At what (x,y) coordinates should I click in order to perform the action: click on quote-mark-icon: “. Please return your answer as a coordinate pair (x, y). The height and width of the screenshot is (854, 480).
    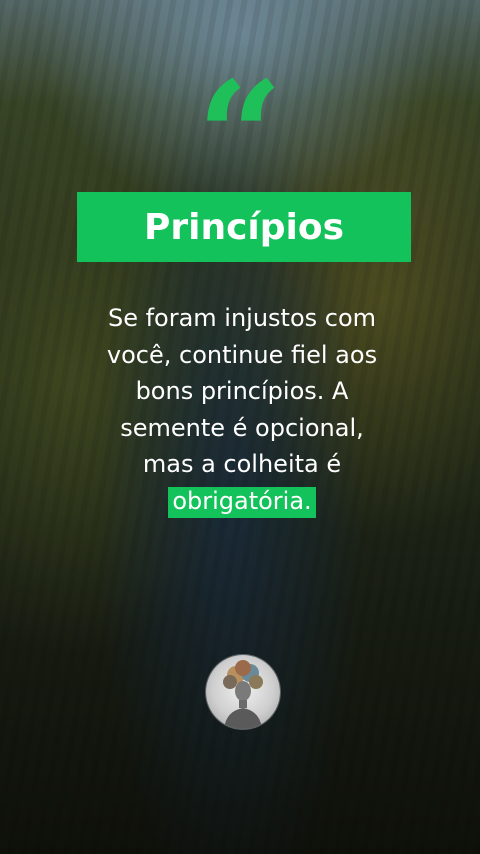
    Looking at the image, I should click on (240, 137).